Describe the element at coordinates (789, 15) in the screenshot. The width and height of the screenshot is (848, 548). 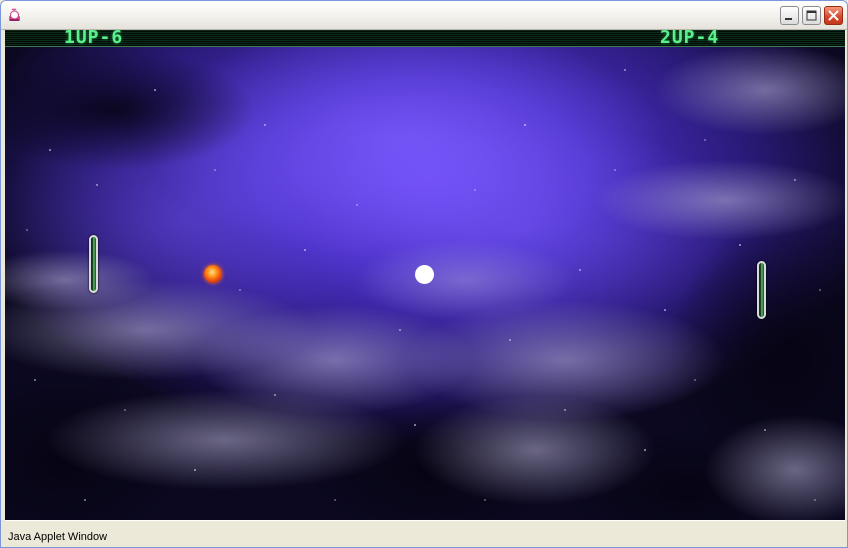
I see `minimize-button` at that location.